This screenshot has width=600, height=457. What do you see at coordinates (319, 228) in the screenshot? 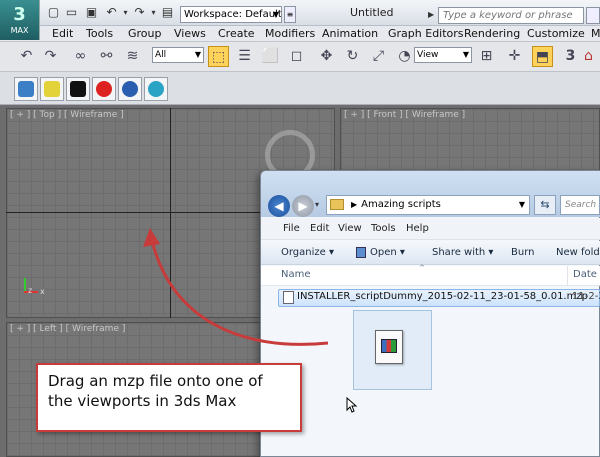
I see `explorer-menu-edit: Edit` at bounding box center [319, 228].